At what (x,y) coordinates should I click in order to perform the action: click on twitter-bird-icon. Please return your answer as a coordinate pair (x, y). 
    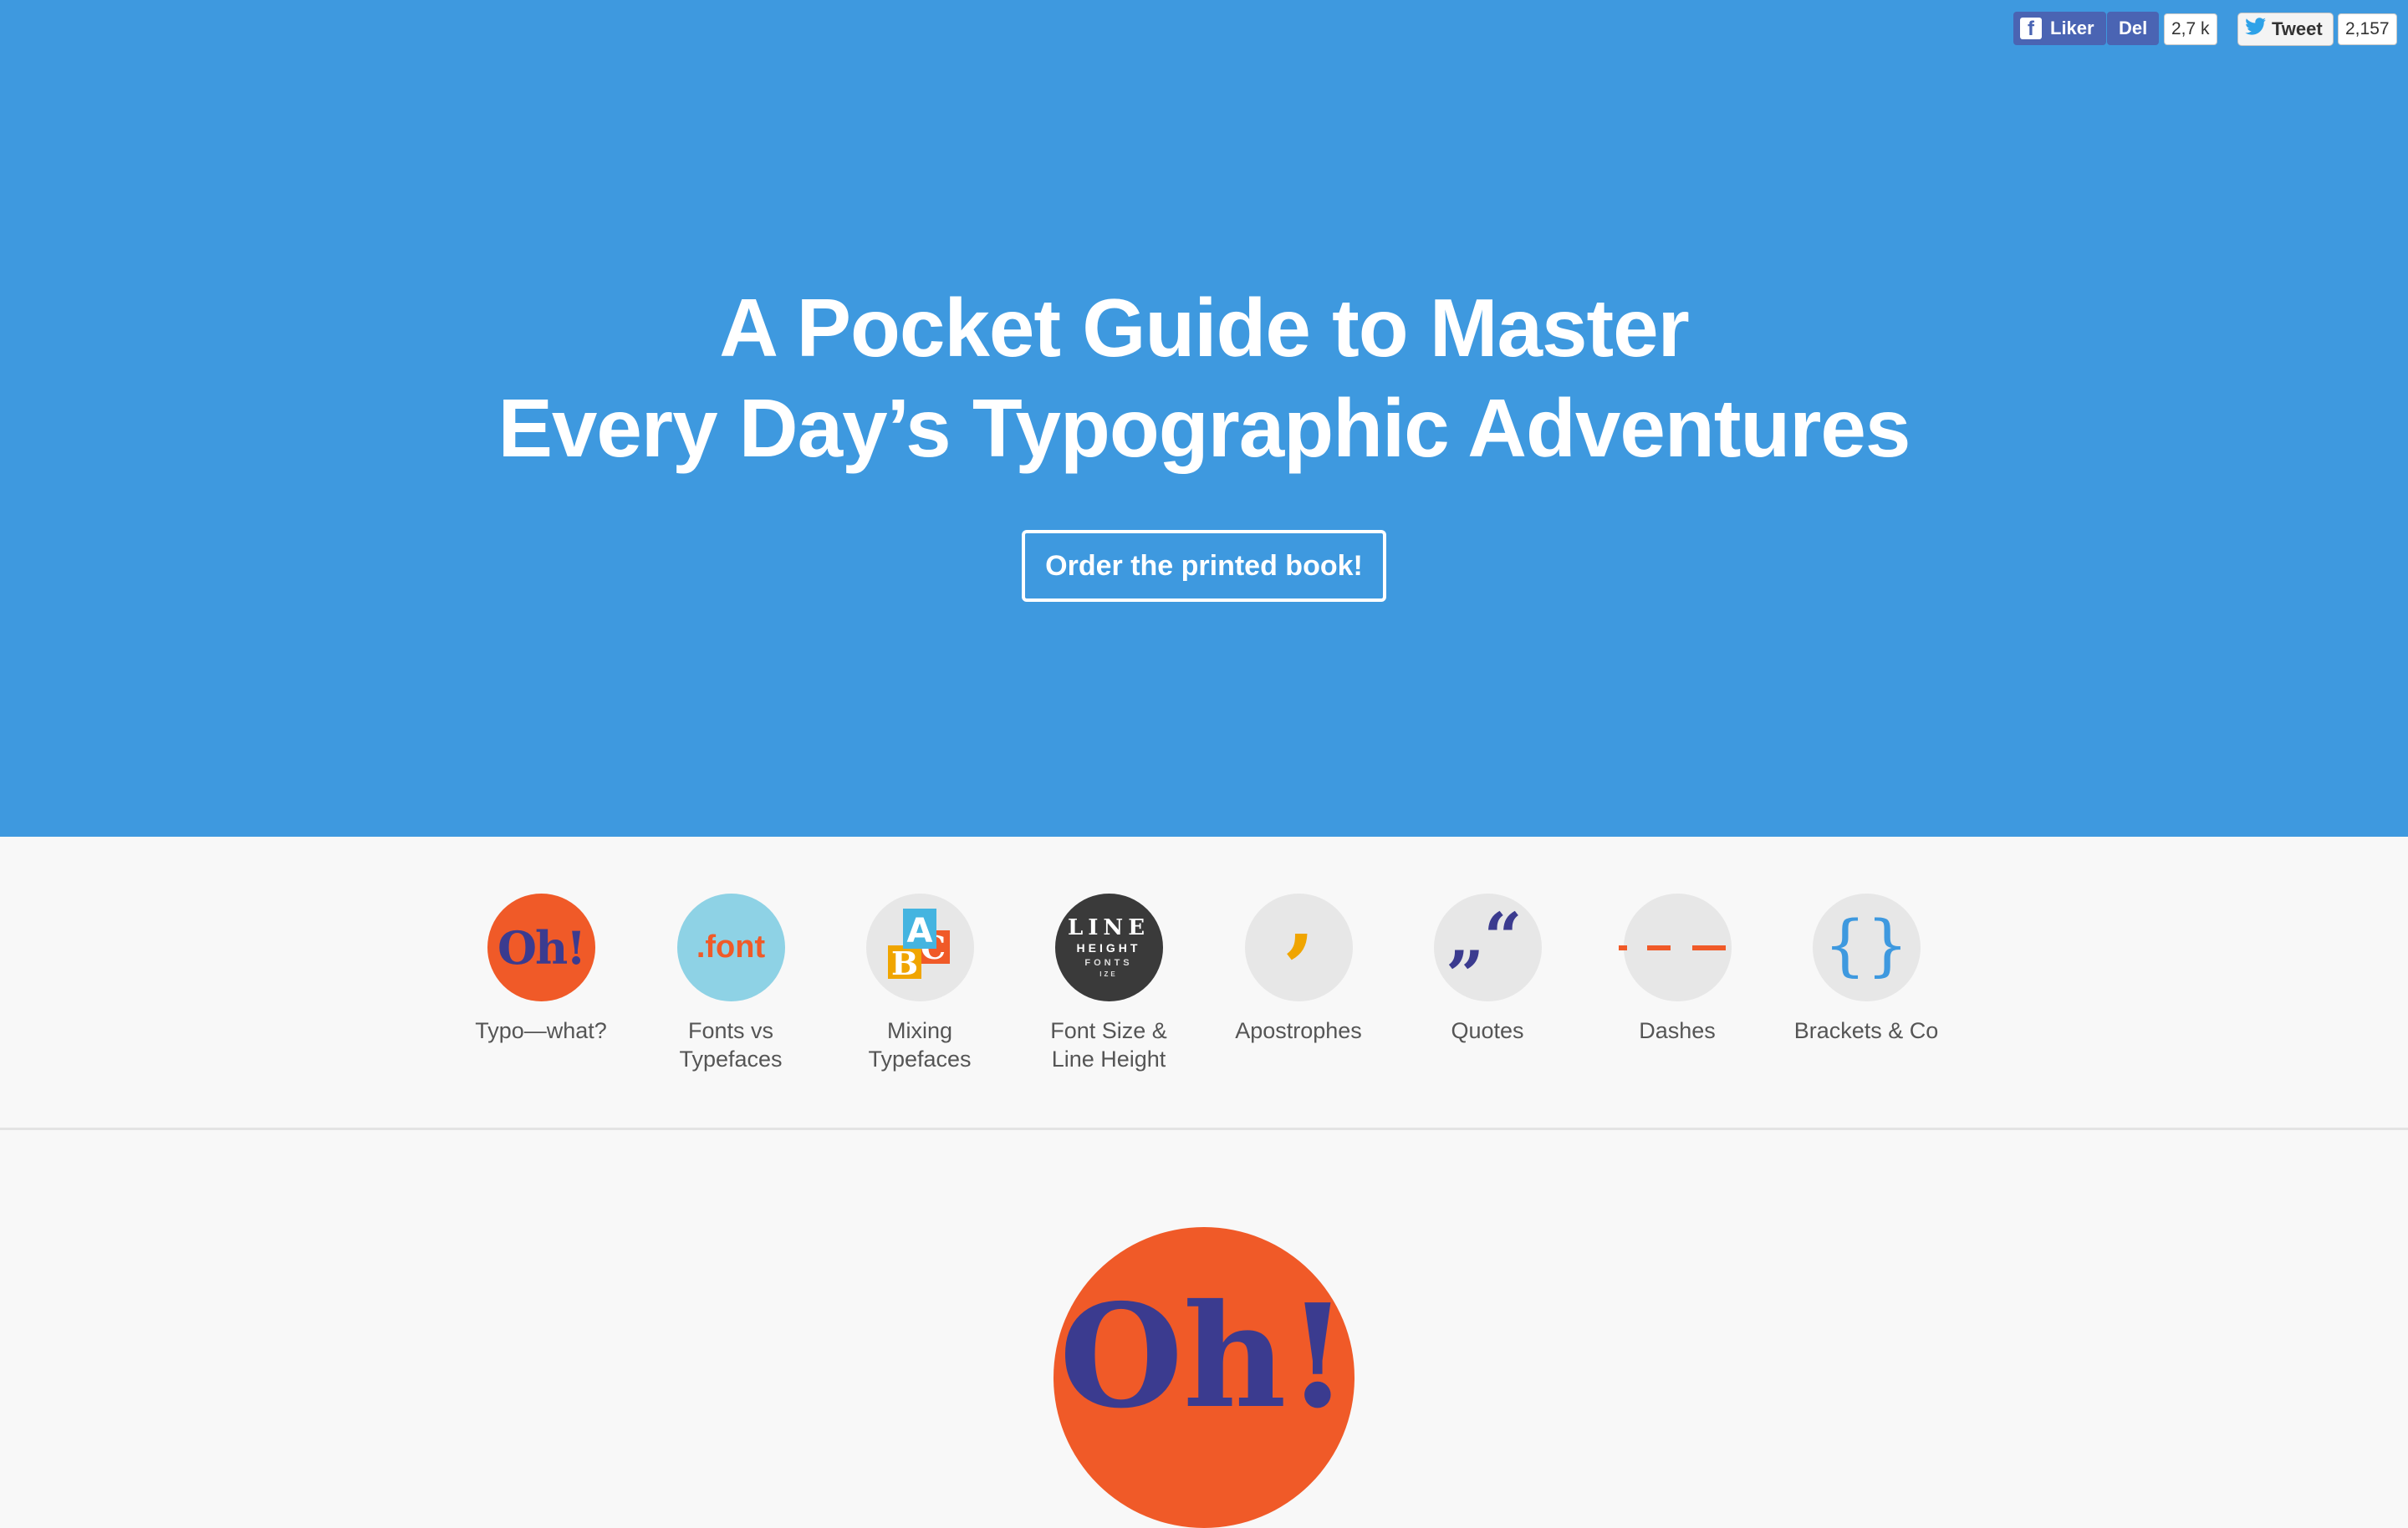
    Looking at the image, I should click on (2256, 30).